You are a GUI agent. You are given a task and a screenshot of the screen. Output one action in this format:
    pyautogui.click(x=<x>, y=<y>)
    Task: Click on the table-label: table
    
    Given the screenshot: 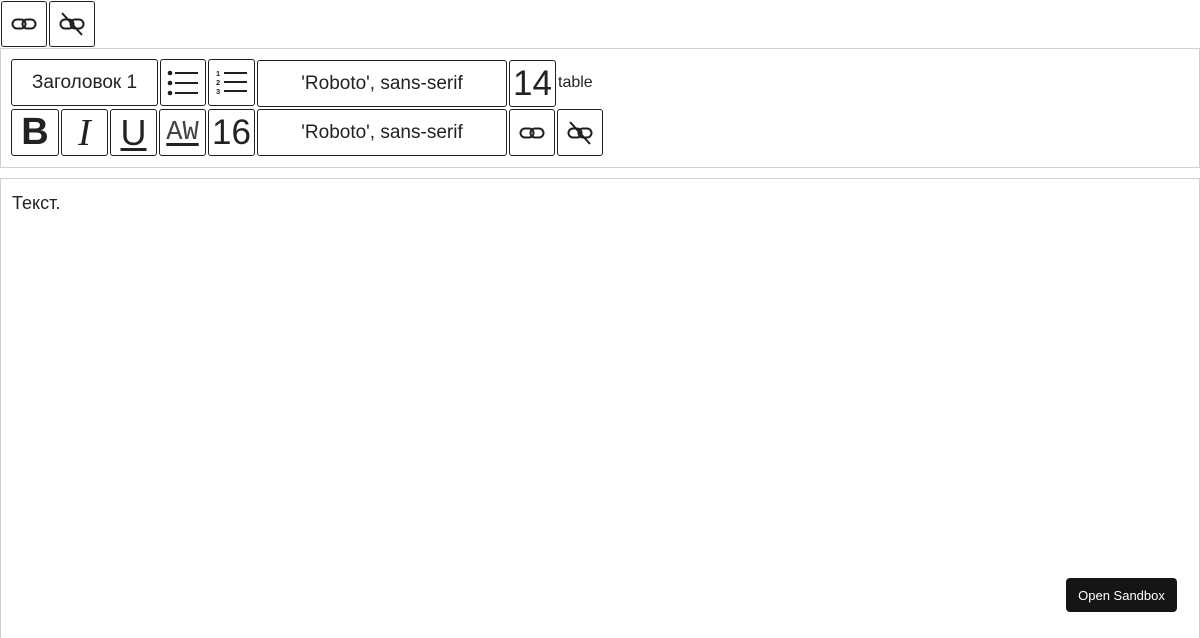 What is the action you would take?
    pyautogui.click(x=575, y=83)
    